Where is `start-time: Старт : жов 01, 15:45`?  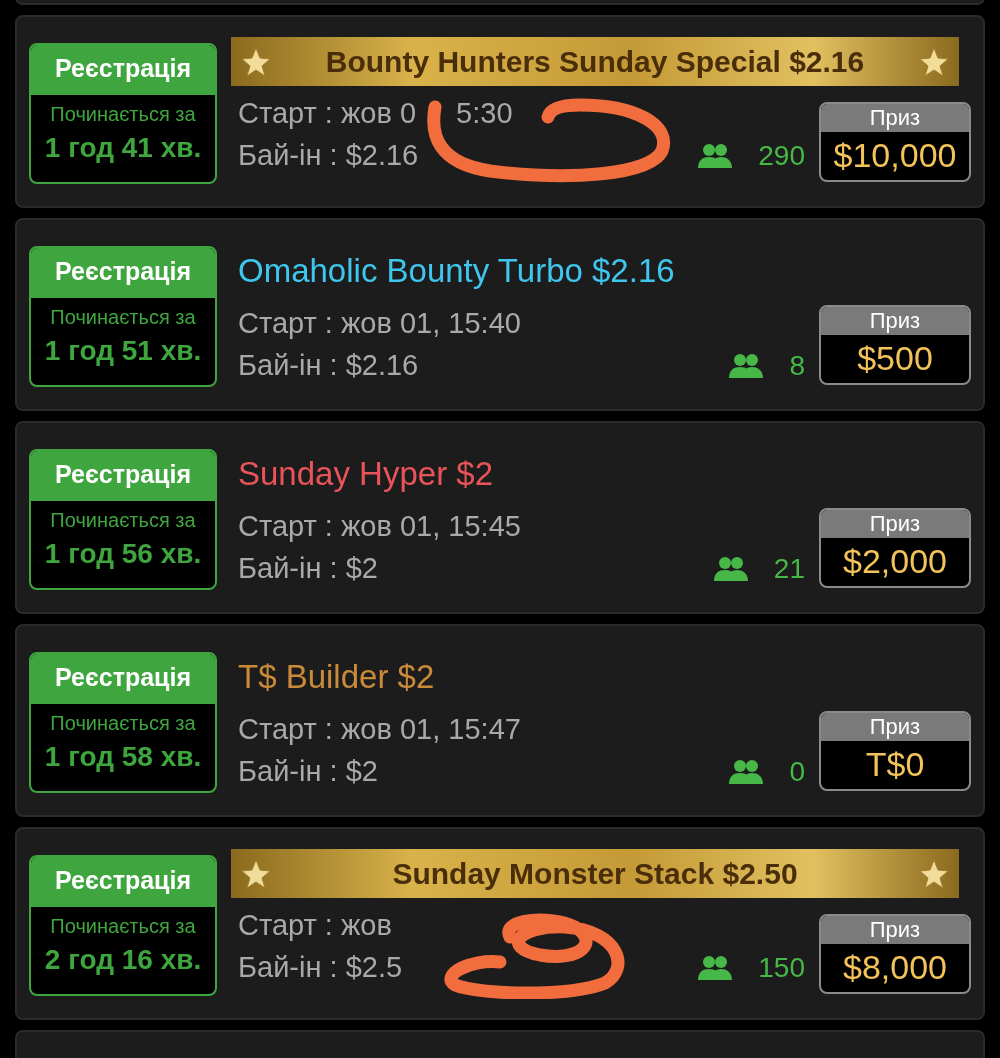
start-time: Старт : жов 01, 15:45 is located at coordinates (379, 526).